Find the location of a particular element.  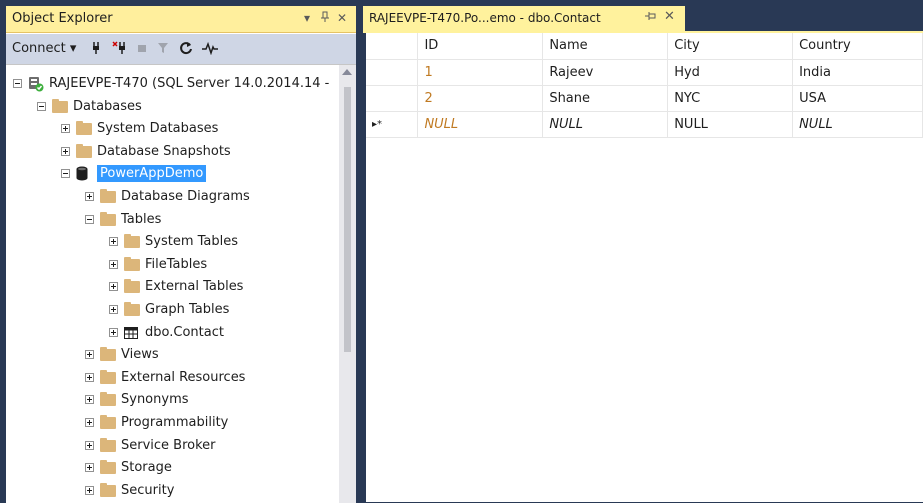

table-row: 1 Rajeev Hyd India is located at coordinates (644, 72).